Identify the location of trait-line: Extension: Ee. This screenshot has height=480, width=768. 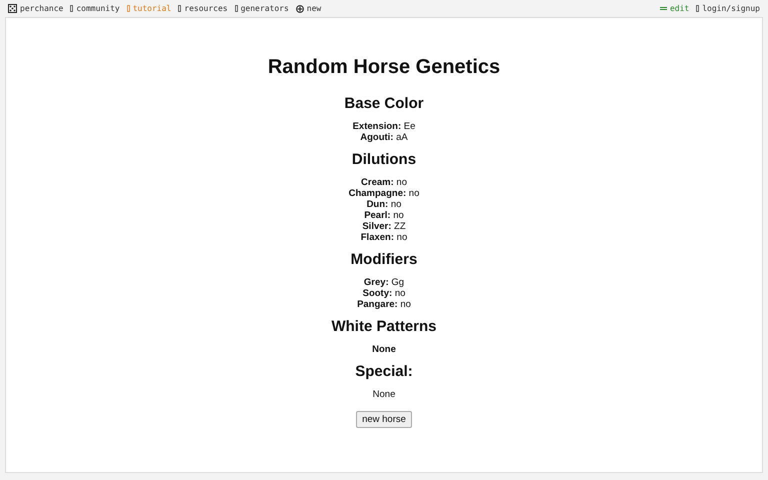
(384, 126).